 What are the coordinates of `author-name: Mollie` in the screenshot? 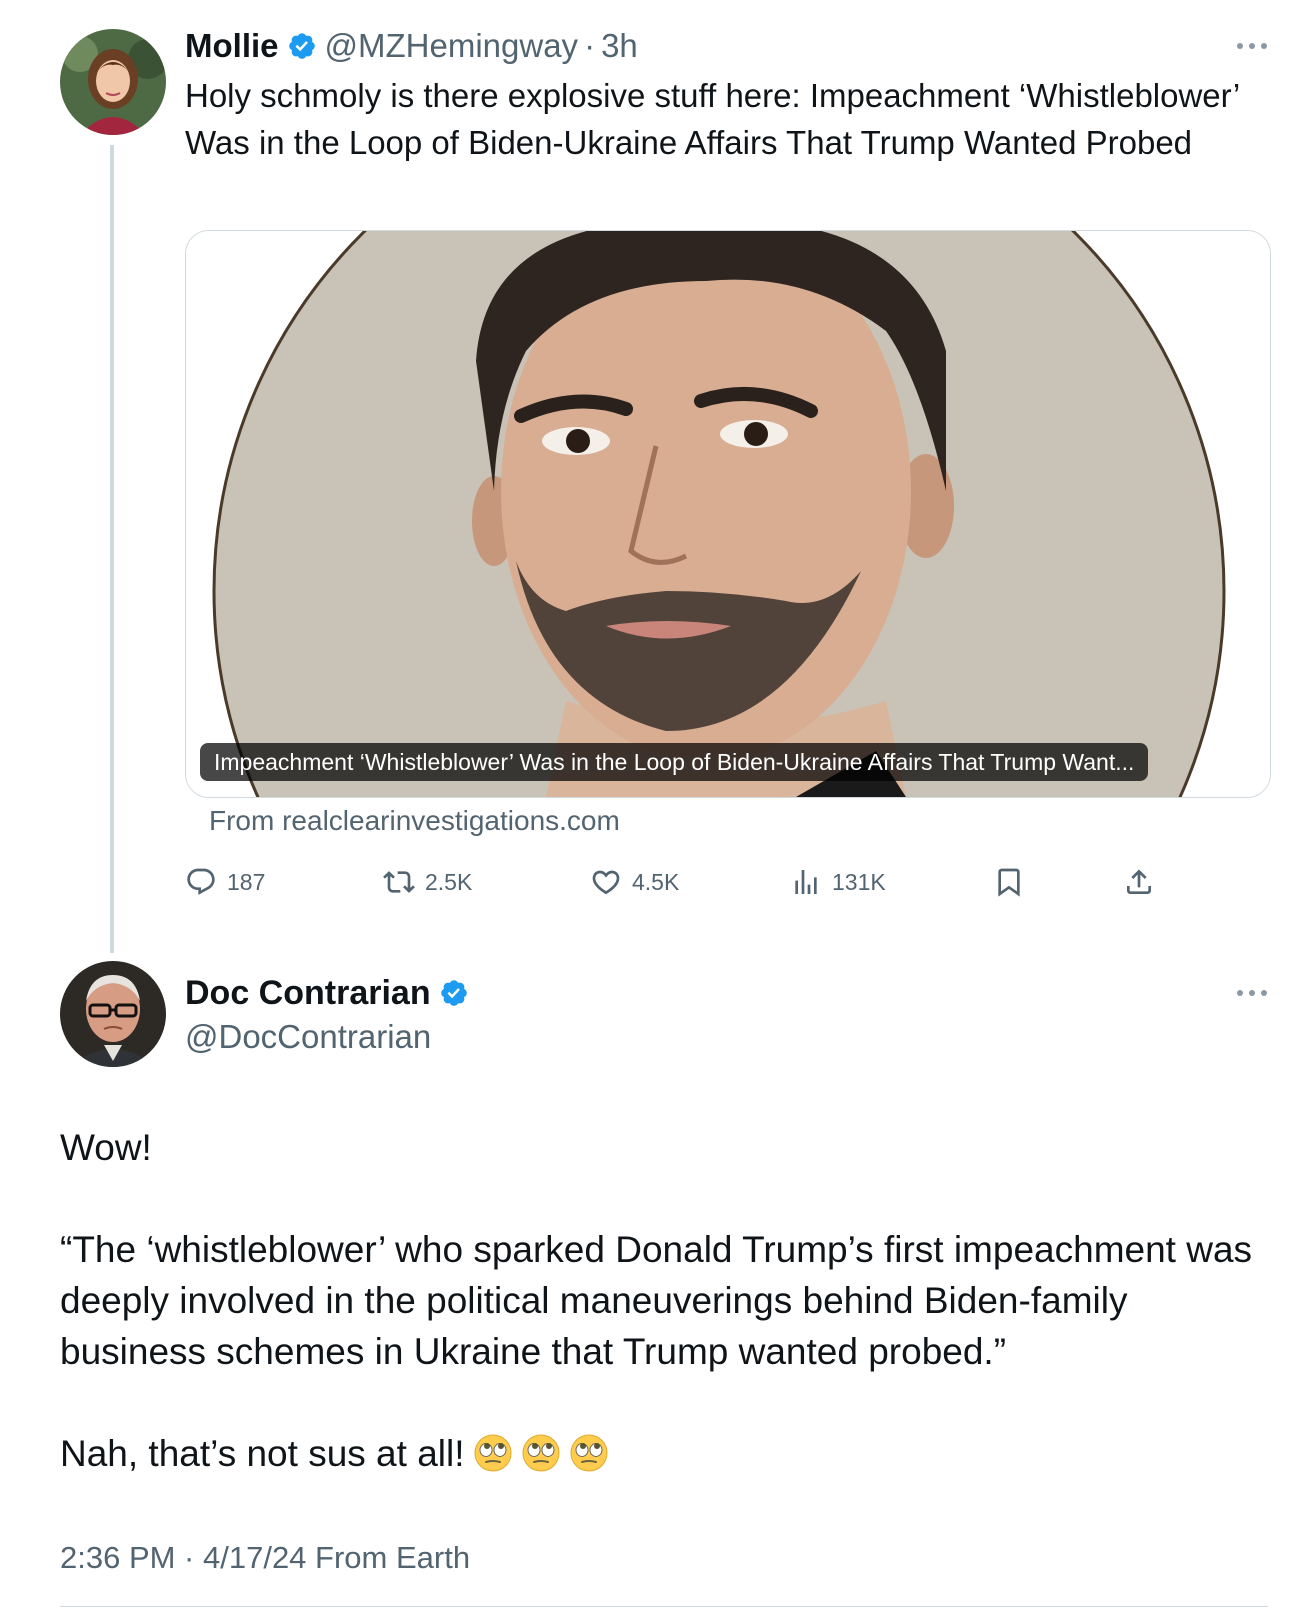 It's located at (232, 46).